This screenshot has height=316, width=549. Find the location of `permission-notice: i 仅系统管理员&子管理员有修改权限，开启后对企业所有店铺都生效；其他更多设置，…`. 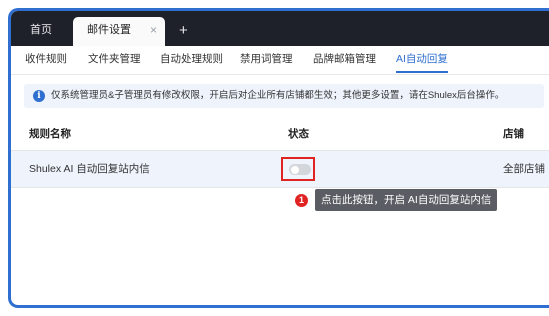

permission-notice: i 仅系统管理员&子管理员有修改权限，开启后对企业所有店铺都生效；其他更多设置，… is located at coordinates (284, 96).